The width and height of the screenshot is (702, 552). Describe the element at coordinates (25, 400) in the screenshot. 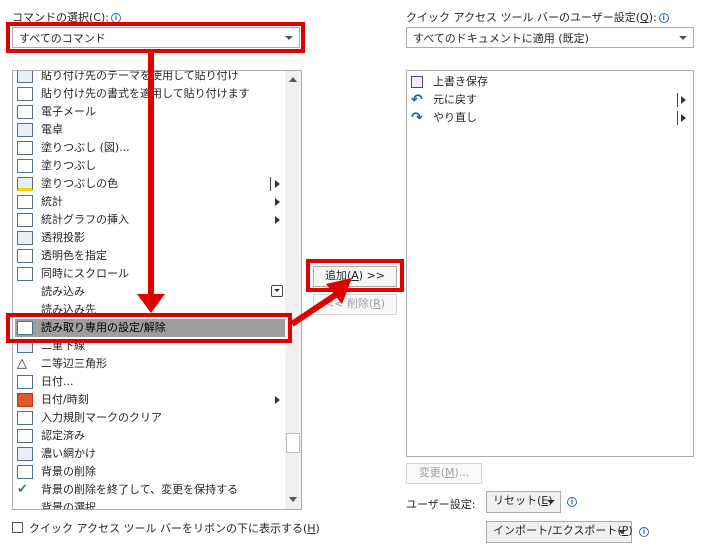

I see `datetime-icon` at that location.